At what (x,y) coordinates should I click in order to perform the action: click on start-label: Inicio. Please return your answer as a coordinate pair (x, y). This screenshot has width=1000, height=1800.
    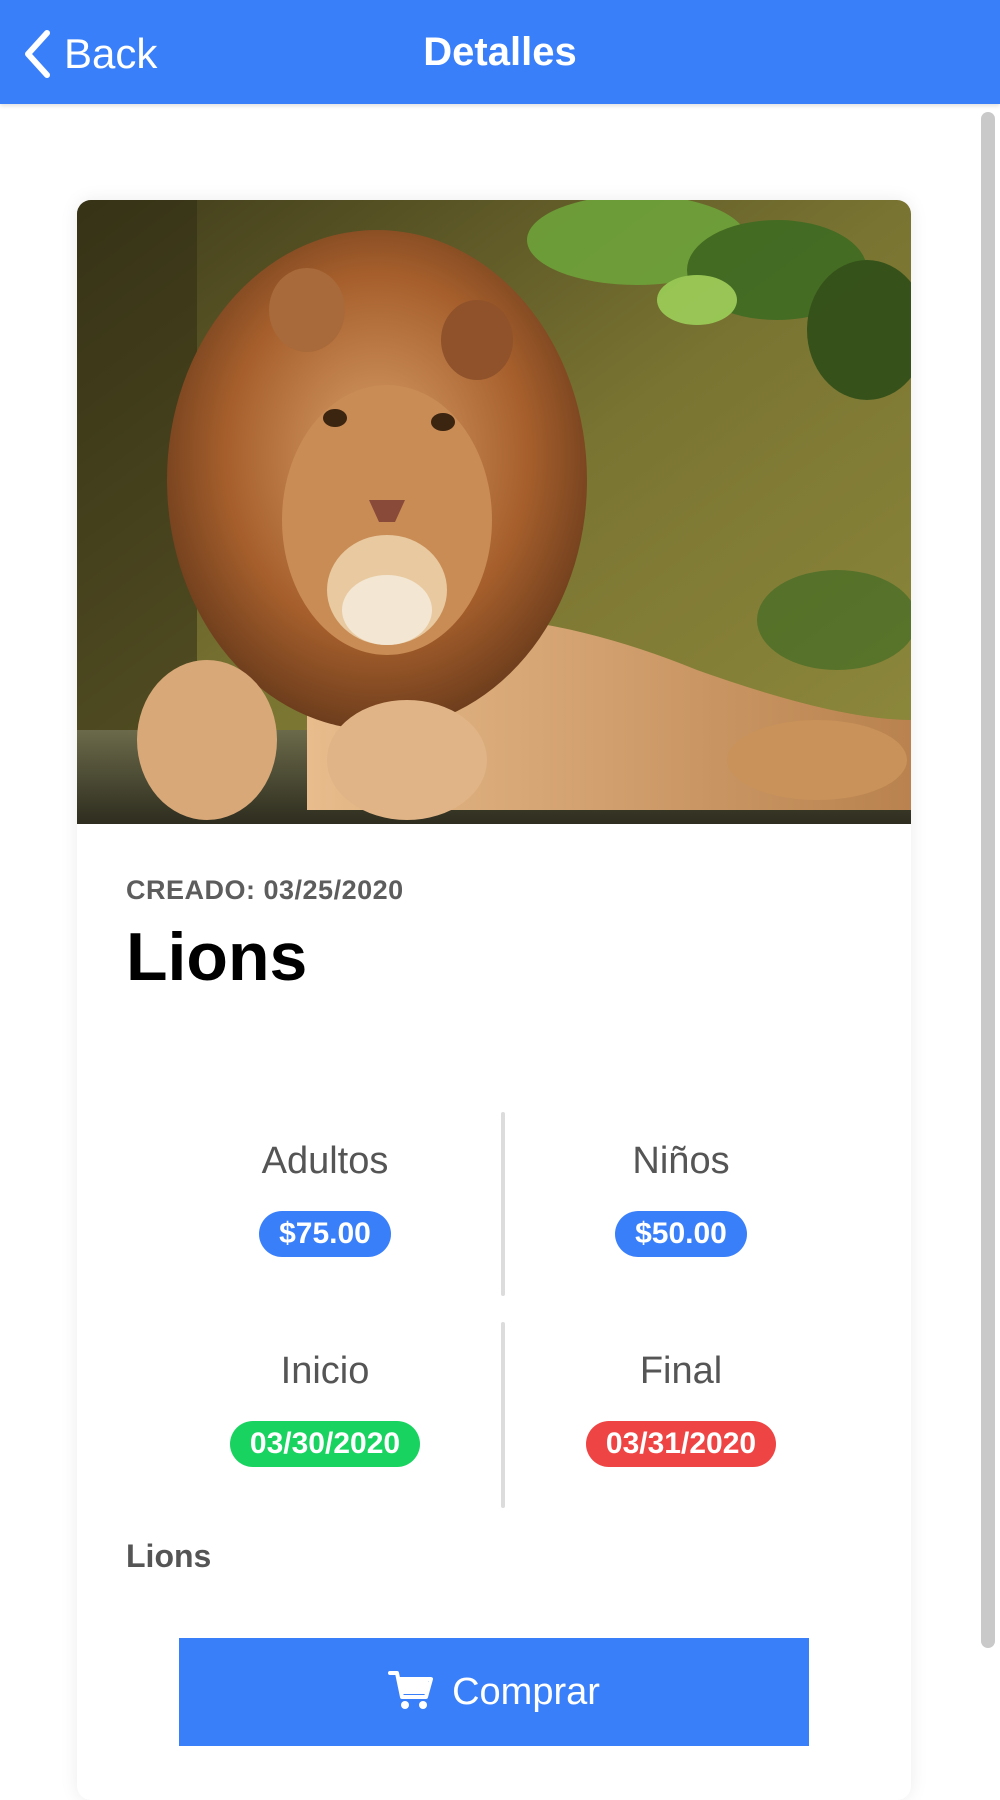
    Looking at the image, I should click on (325, 1371).